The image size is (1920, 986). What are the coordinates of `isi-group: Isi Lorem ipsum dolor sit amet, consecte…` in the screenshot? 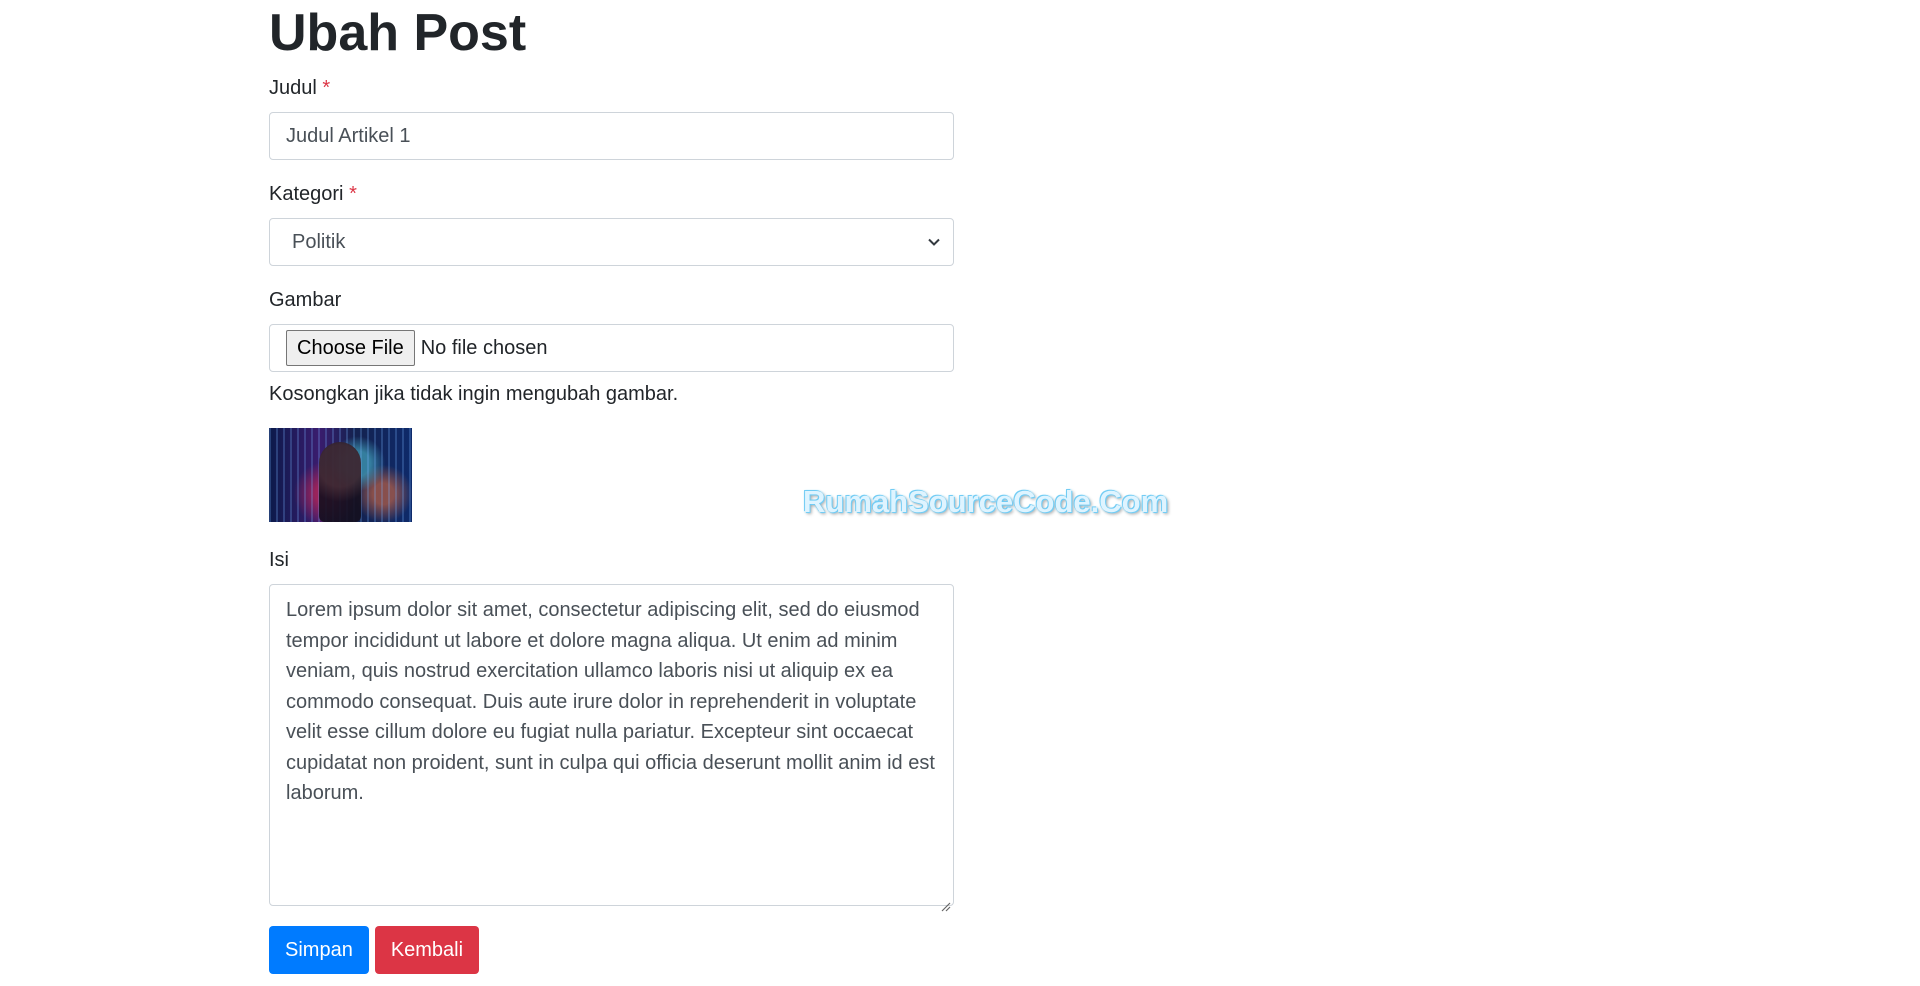 It's located at (611, 730).